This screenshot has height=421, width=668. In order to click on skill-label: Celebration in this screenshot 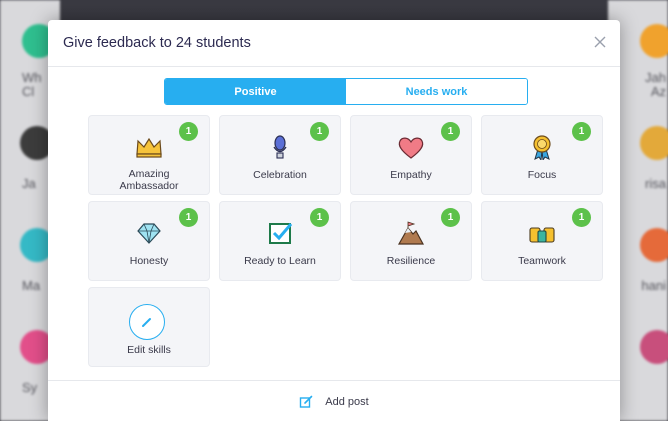, I will do `click(280, 175)`.